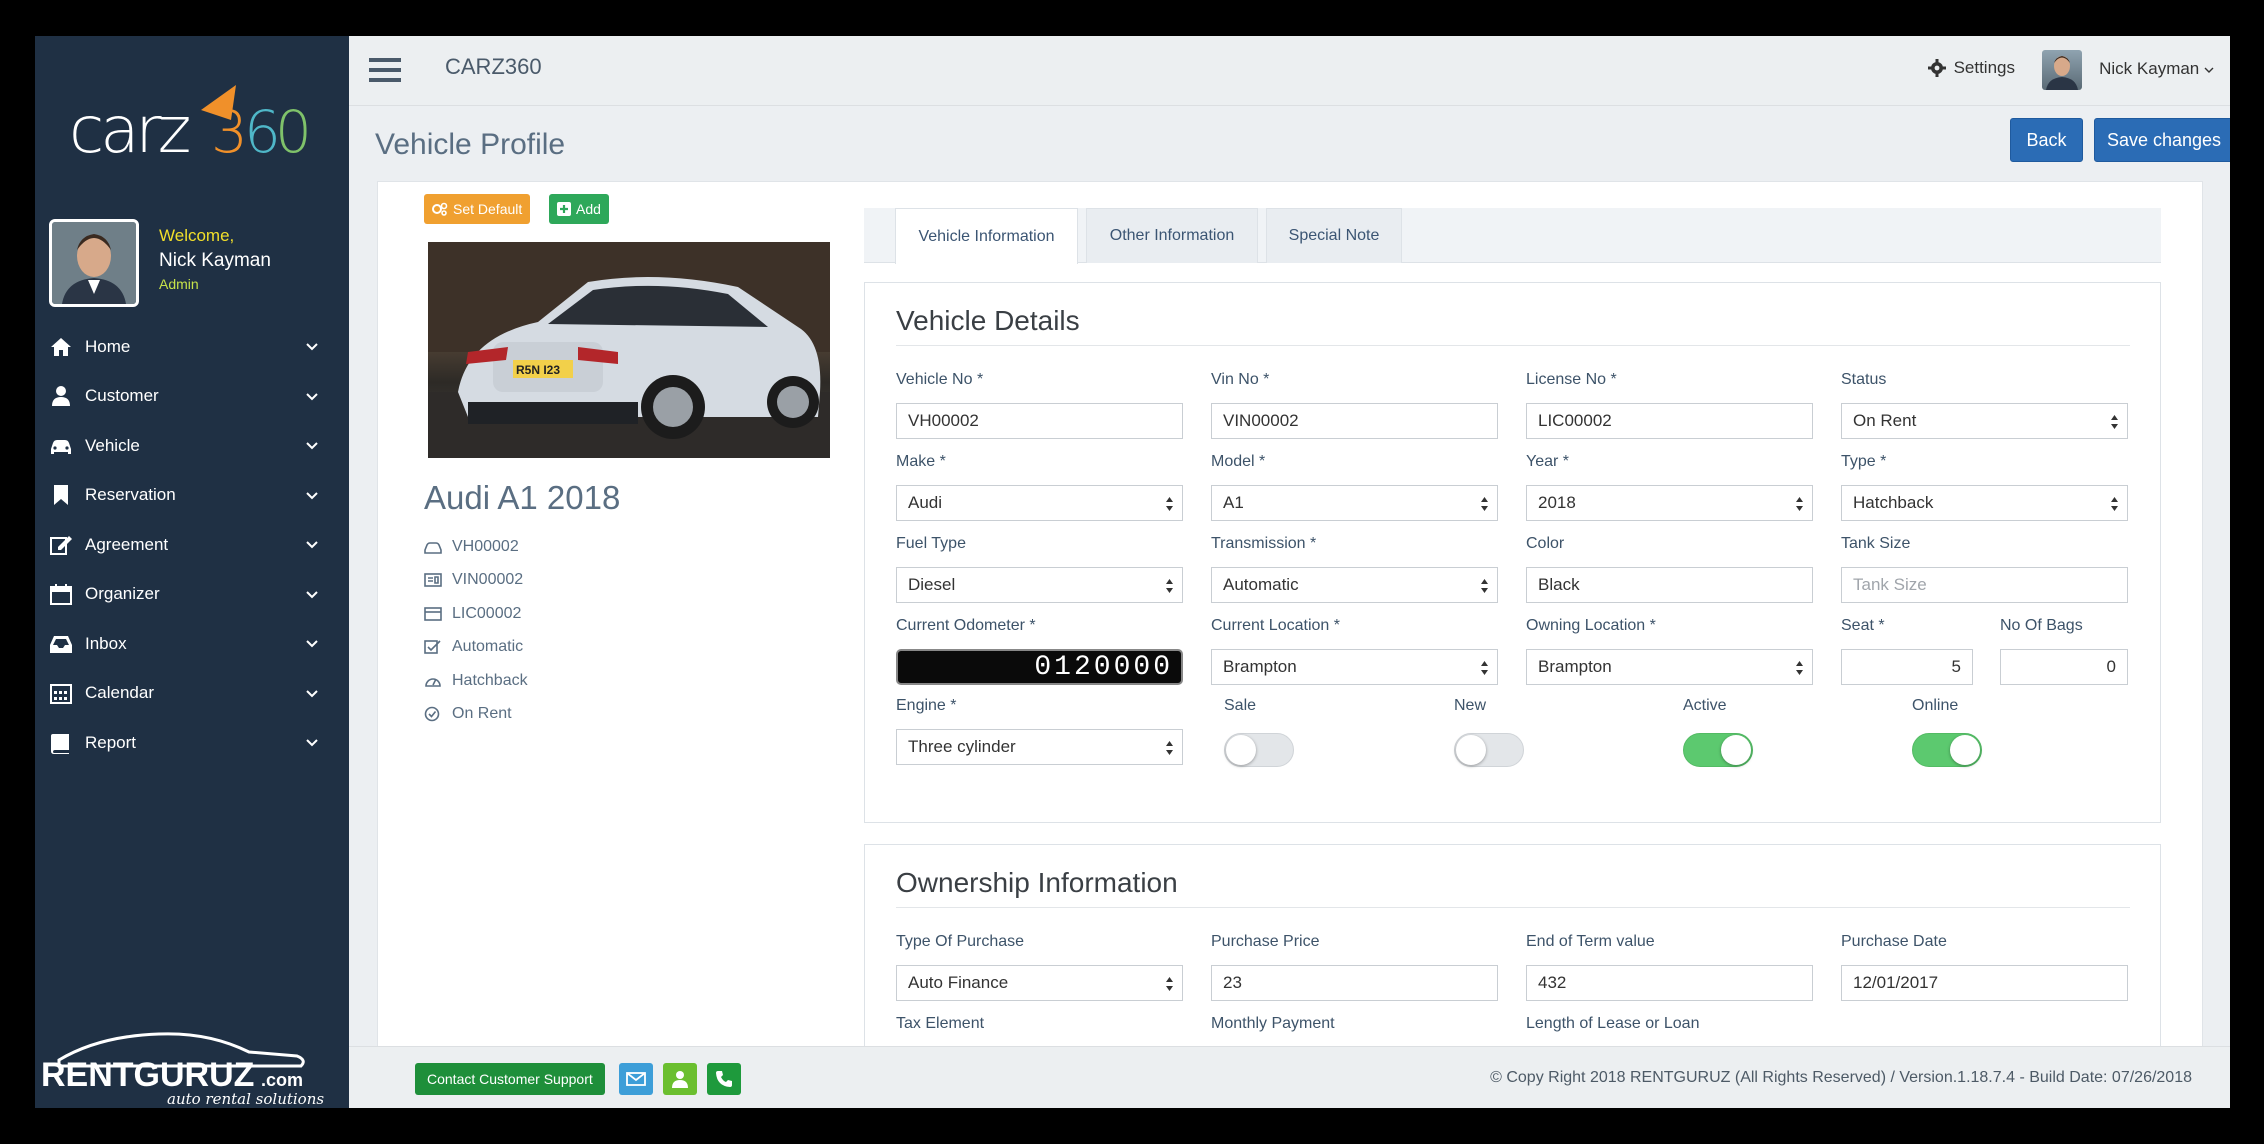 Image resolution: width=2264 pixels, height=1144 pixels. What do you see at coordinates (1984, 503) in the screenshot?
I see `type-select: Hatchback` at bounding box center [1984, 503].